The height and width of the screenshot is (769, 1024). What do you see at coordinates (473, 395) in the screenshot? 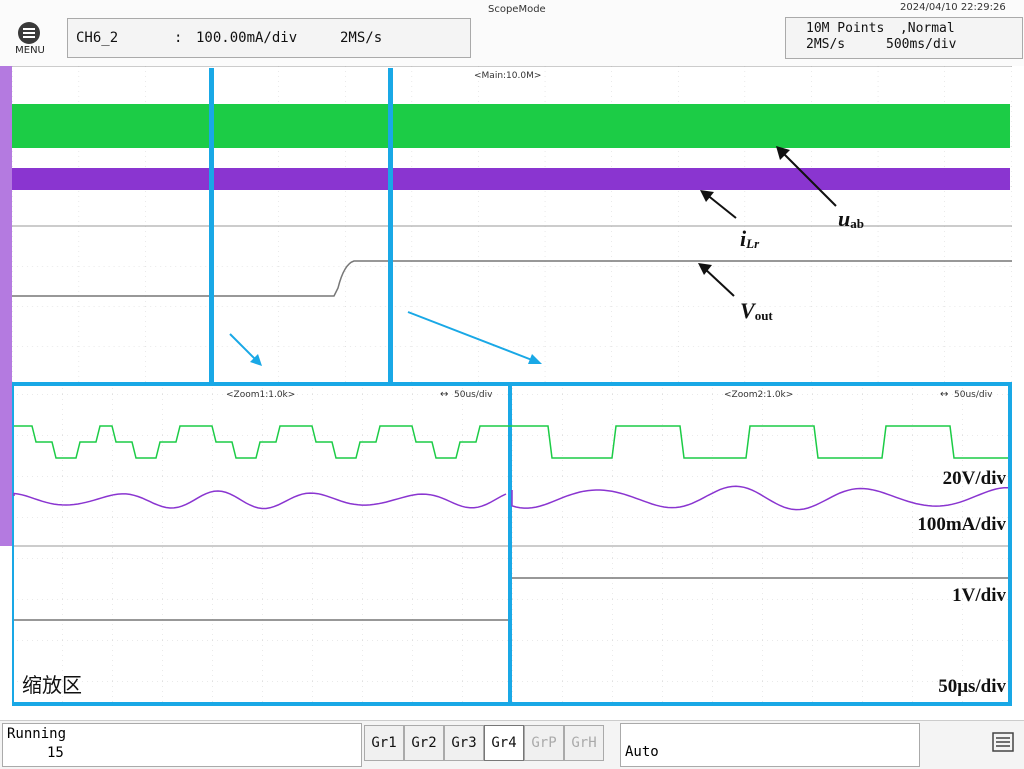
I see `zoom1-timebase: 50us/div` at bounding box center [473, 395].